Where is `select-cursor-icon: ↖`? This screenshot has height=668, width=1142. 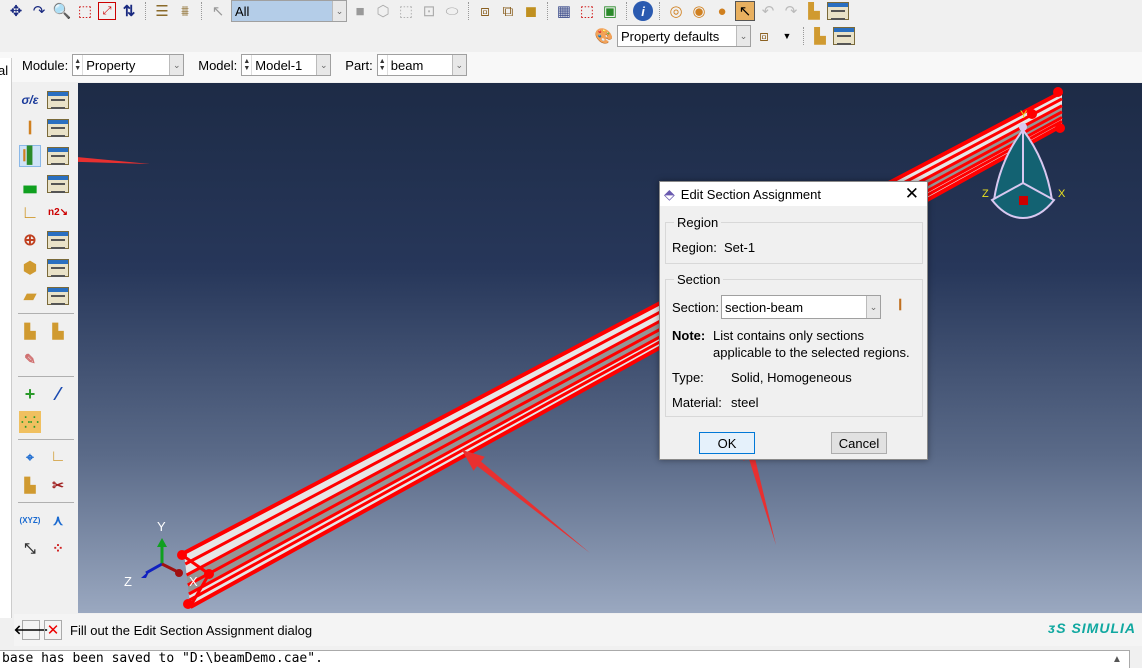
select-cursor-icon: ↖ is located at coordinates (218, 11).